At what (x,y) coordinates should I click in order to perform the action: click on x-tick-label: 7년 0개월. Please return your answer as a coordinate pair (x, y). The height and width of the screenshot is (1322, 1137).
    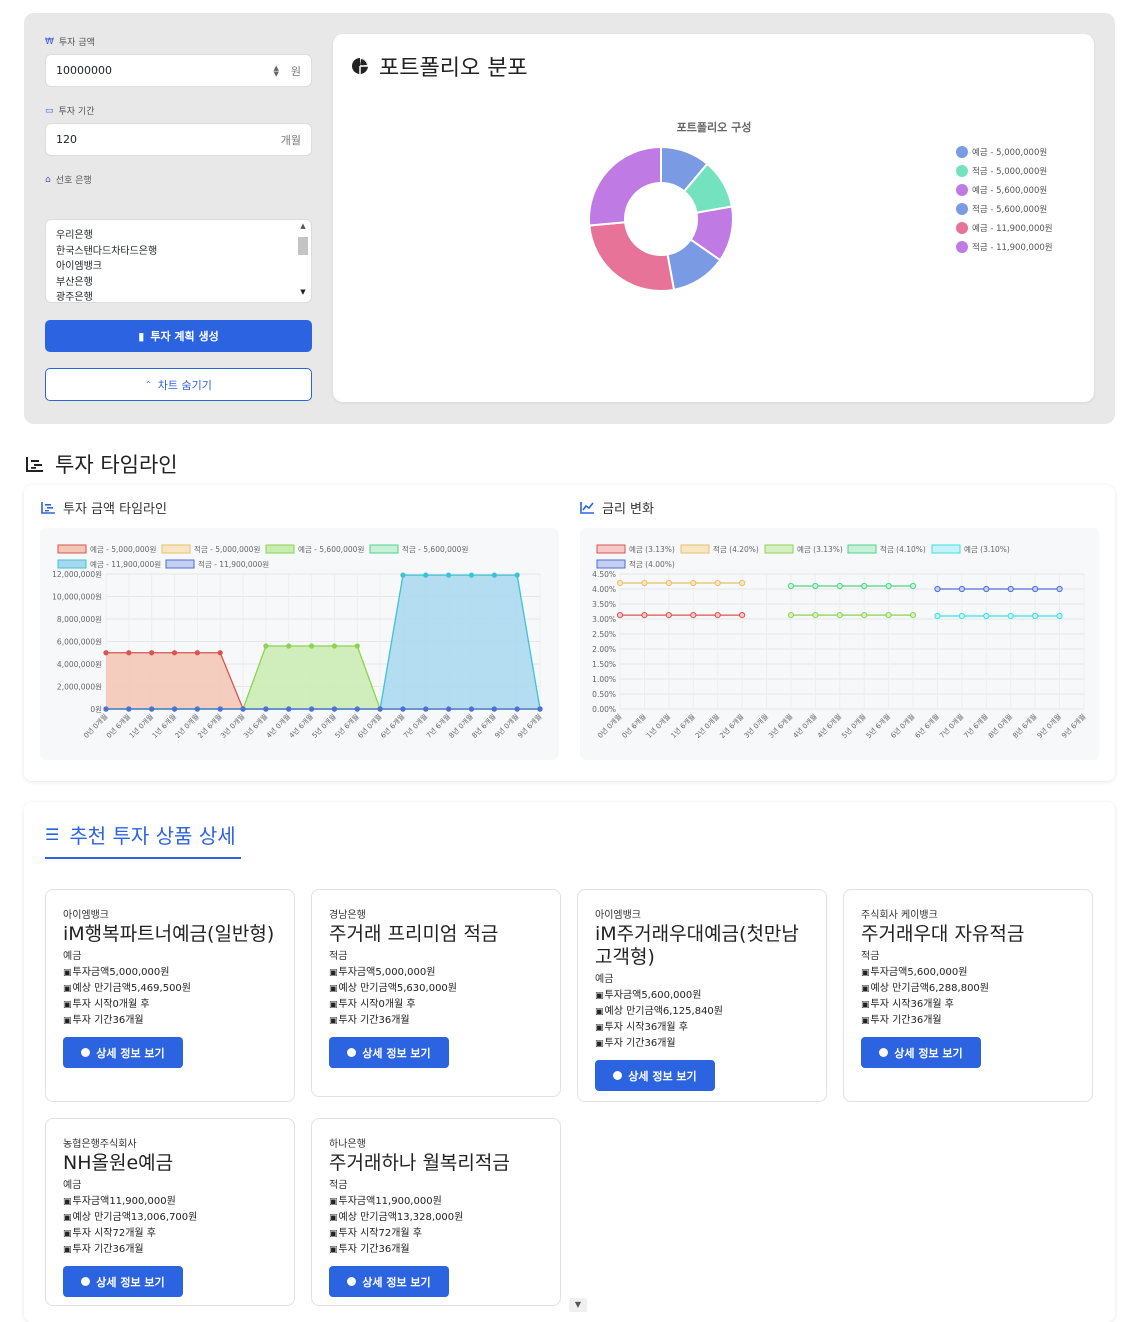
    Looking at the image, I should click on (951, 726).